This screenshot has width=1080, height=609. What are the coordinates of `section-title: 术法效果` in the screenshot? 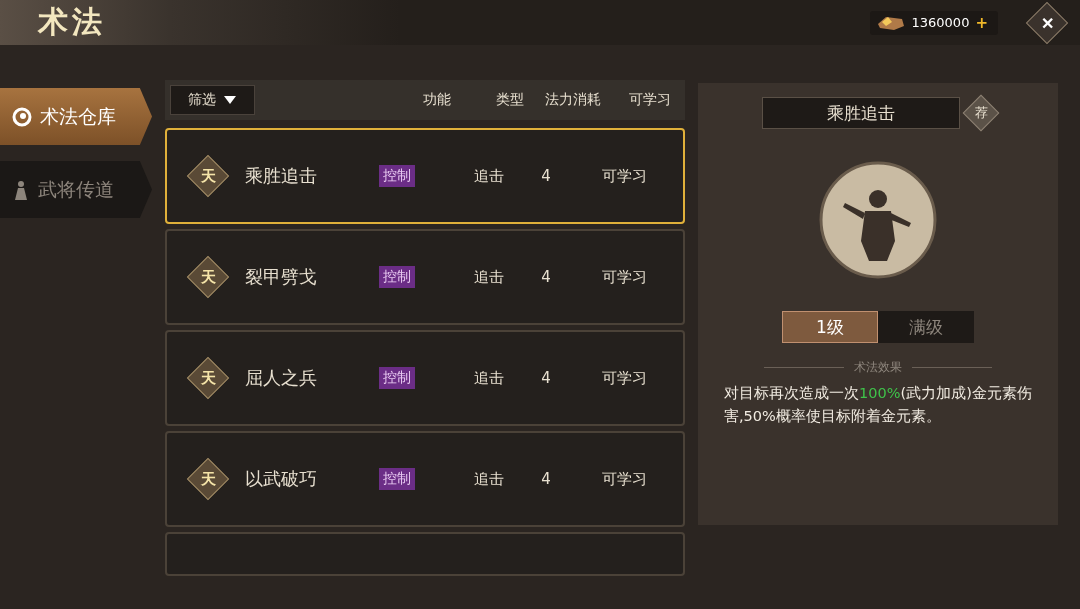 It's located at (878, 367).